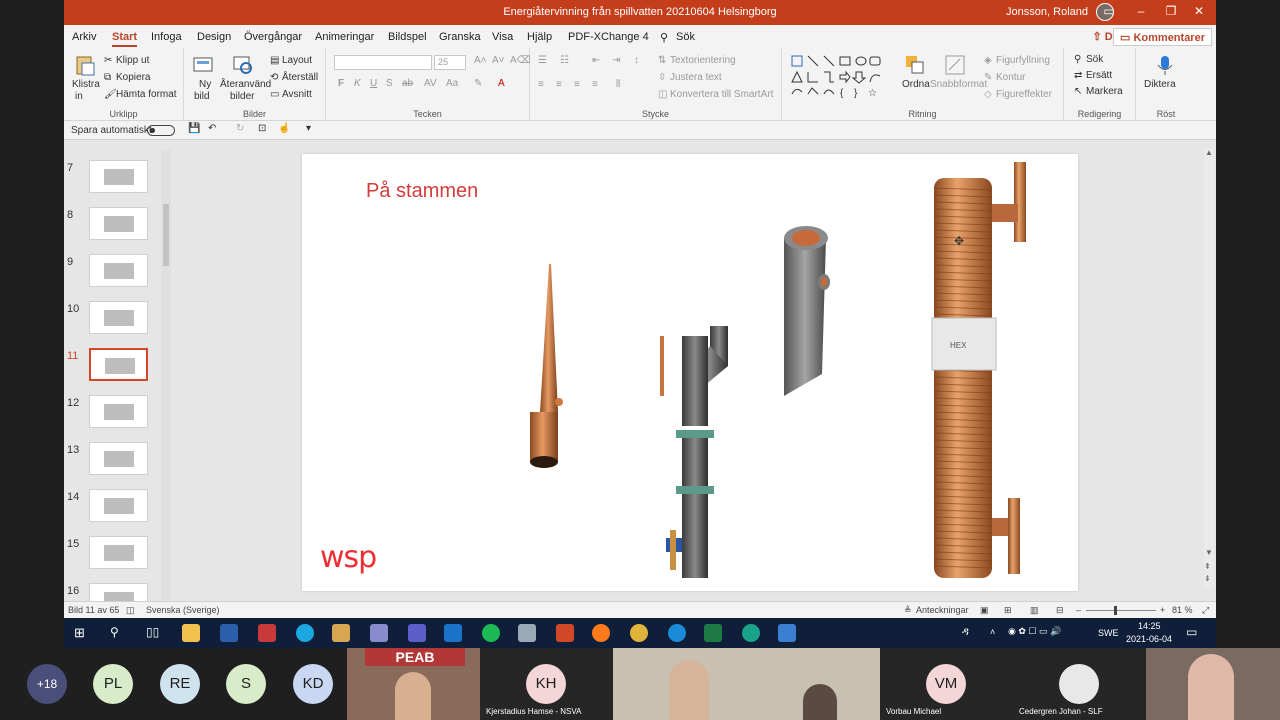  I want to click on highlight-icon: ✎, so click(478, 83).